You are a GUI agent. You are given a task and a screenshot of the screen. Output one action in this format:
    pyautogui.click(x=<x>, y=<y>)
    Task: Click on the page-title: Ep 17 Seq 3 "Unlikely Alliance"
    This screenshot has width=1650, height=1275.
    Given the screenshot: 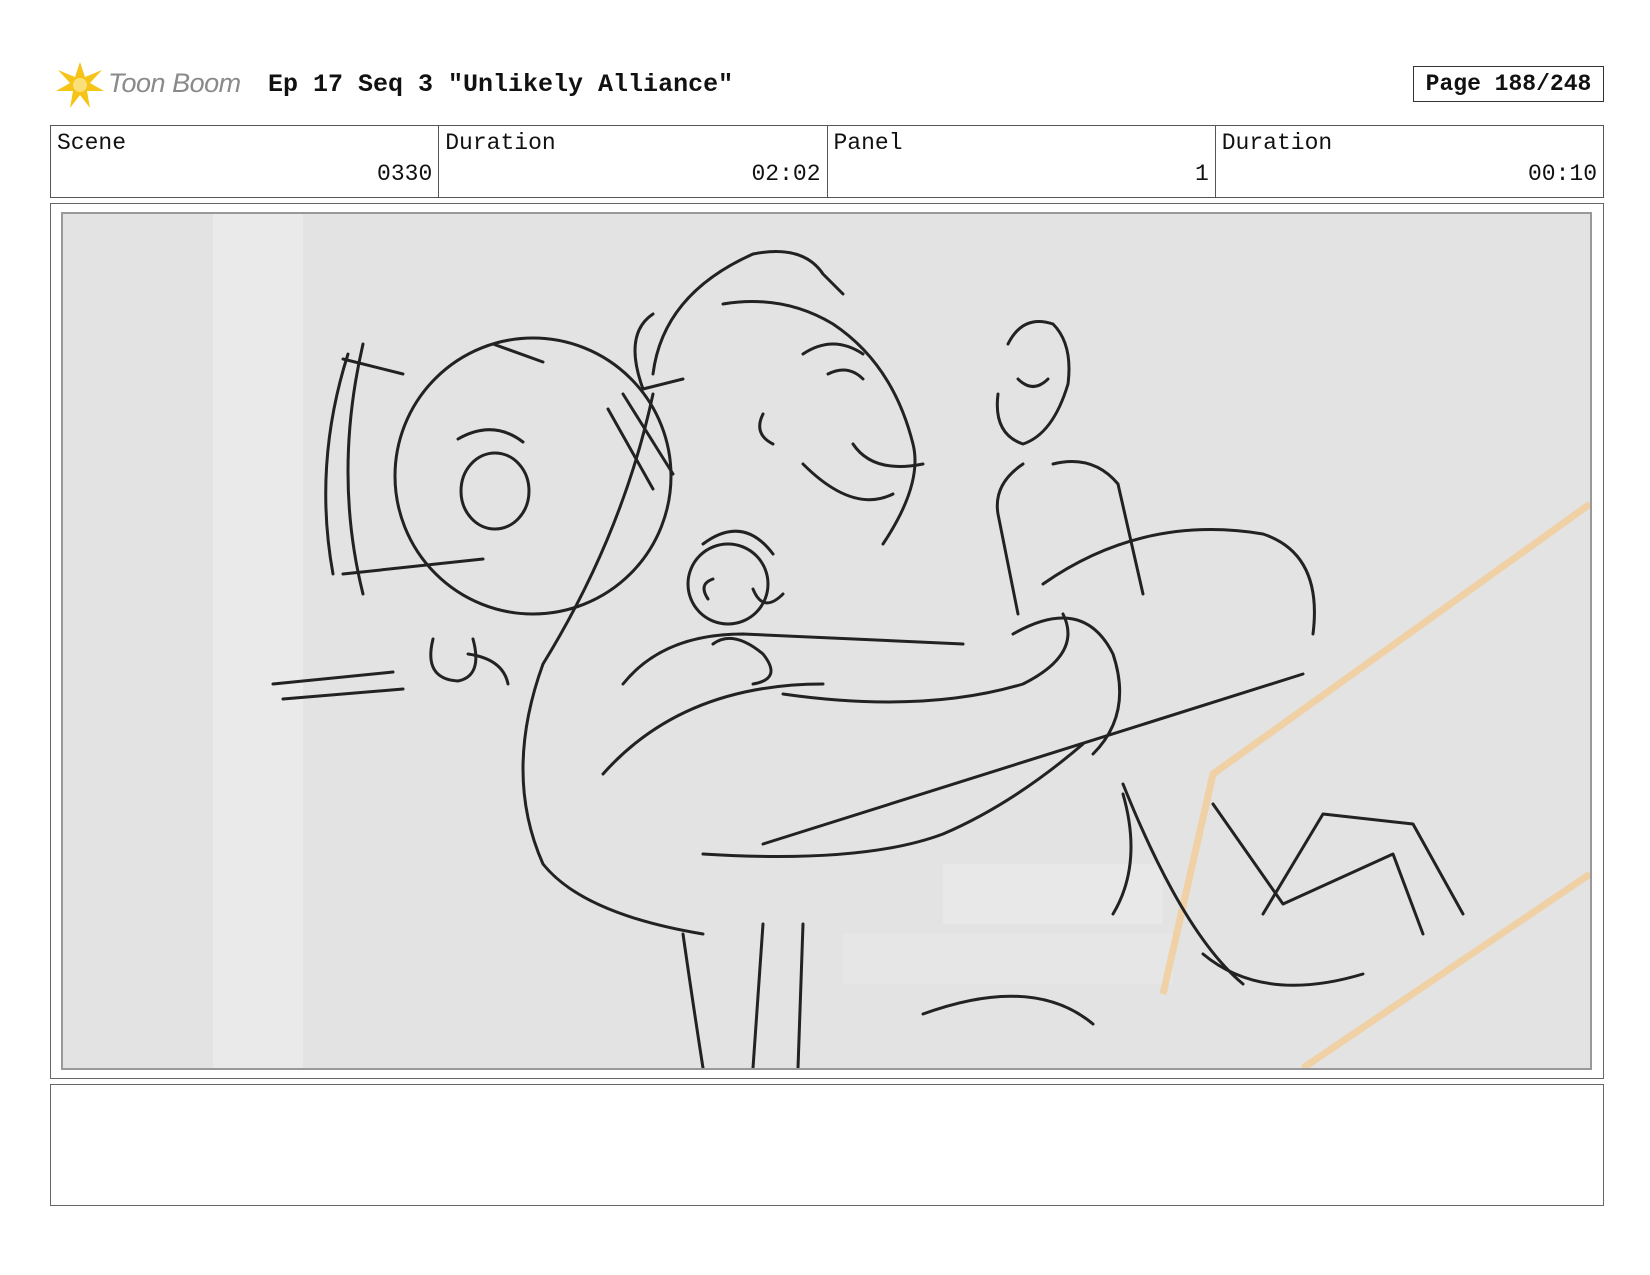 What is the action you would take?
    pyautogui.click(x=501, y=84)
    